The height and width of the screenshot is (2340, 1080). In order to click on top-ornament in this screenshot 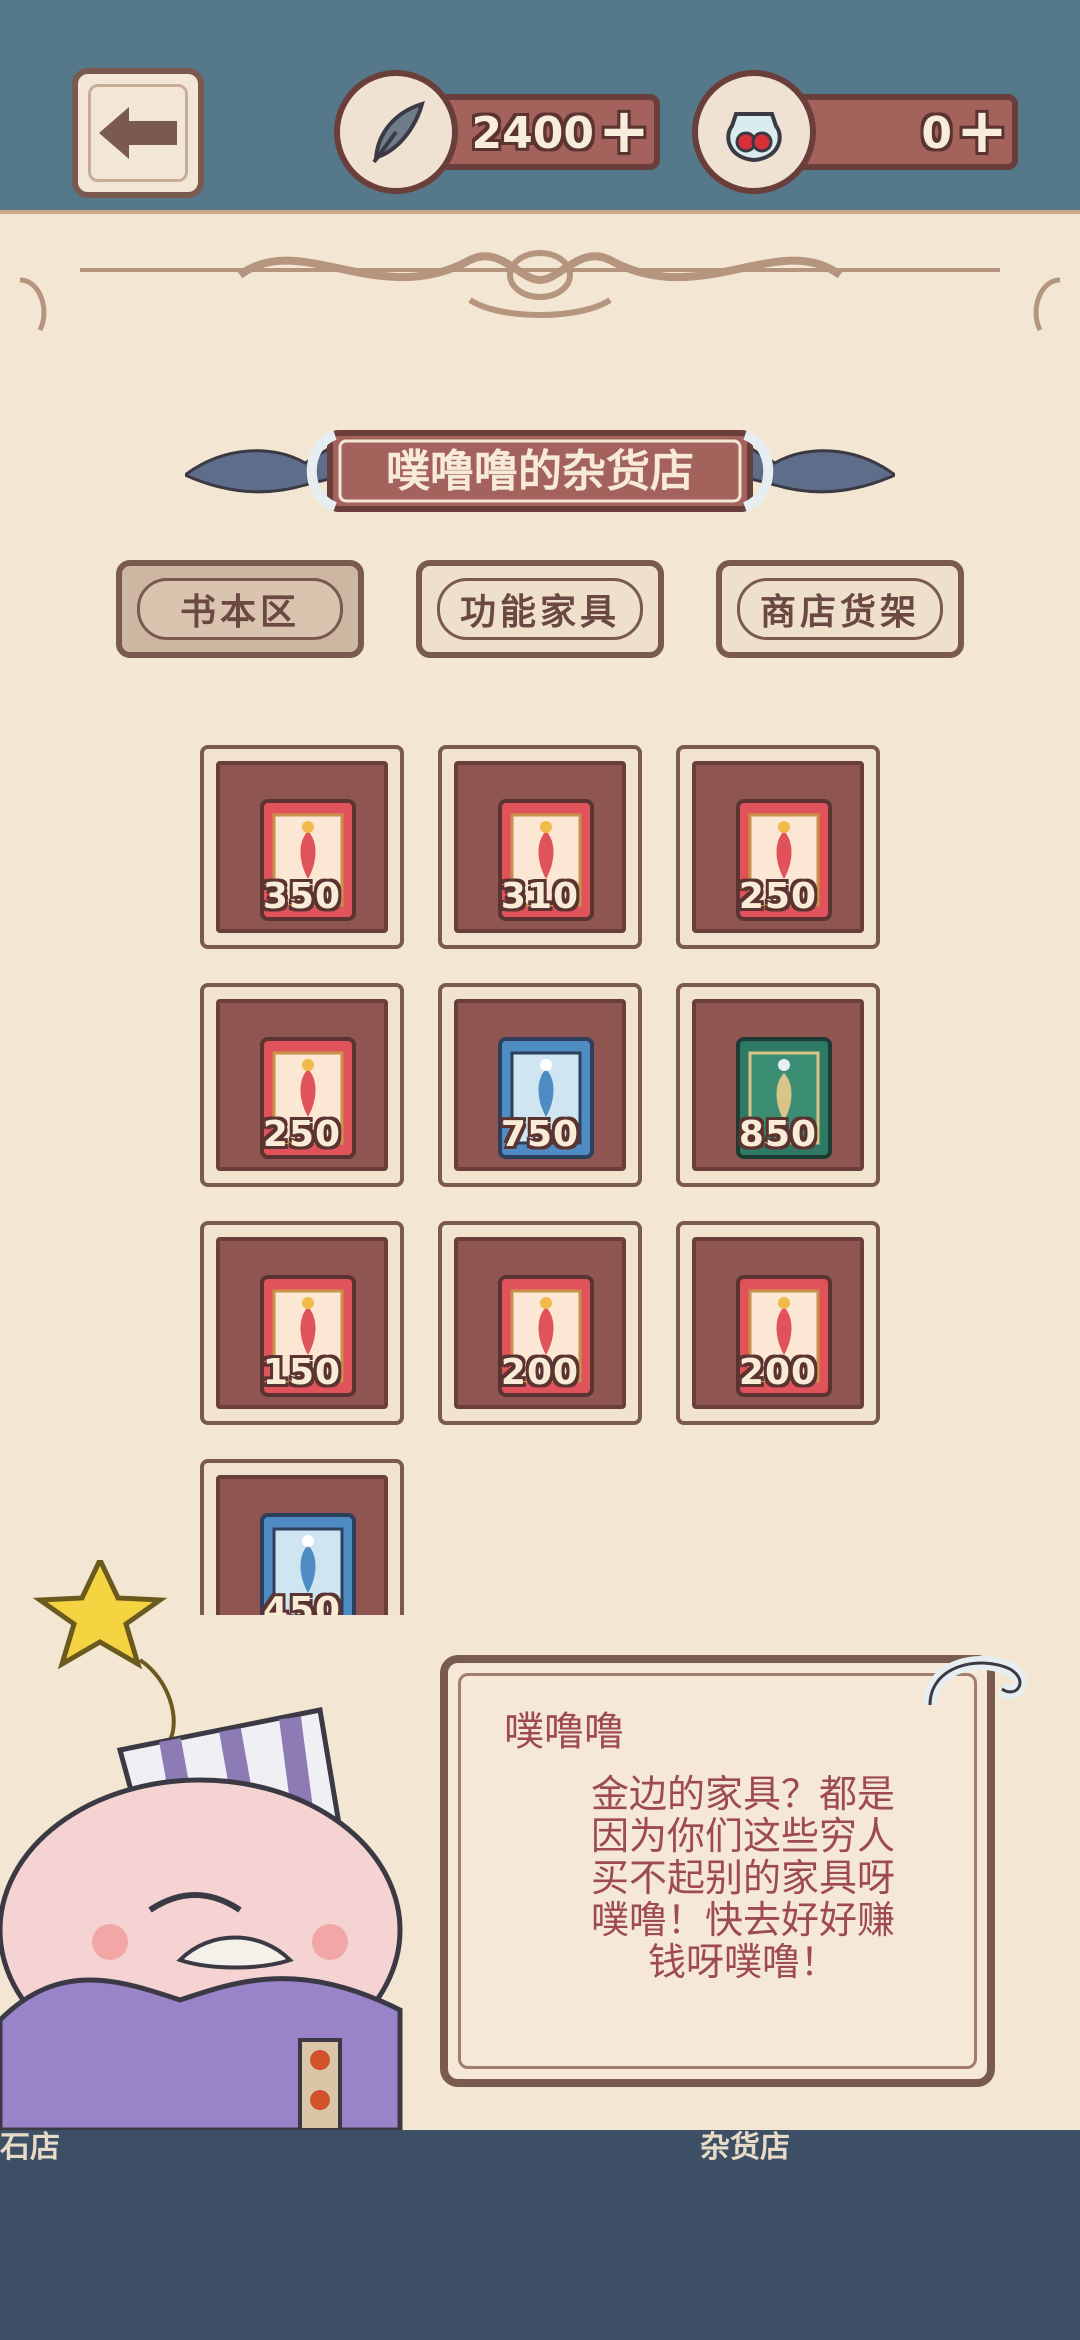, I will do `click(540, 291)`.